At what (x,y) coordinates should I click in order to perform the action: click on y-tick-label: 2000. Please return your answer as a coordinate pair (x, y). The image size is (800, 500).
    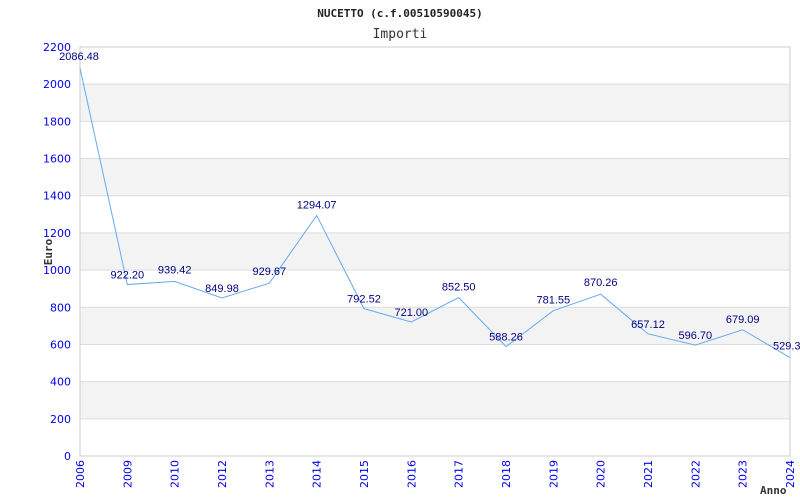
    Looking at the image, I should click on (57, 84).